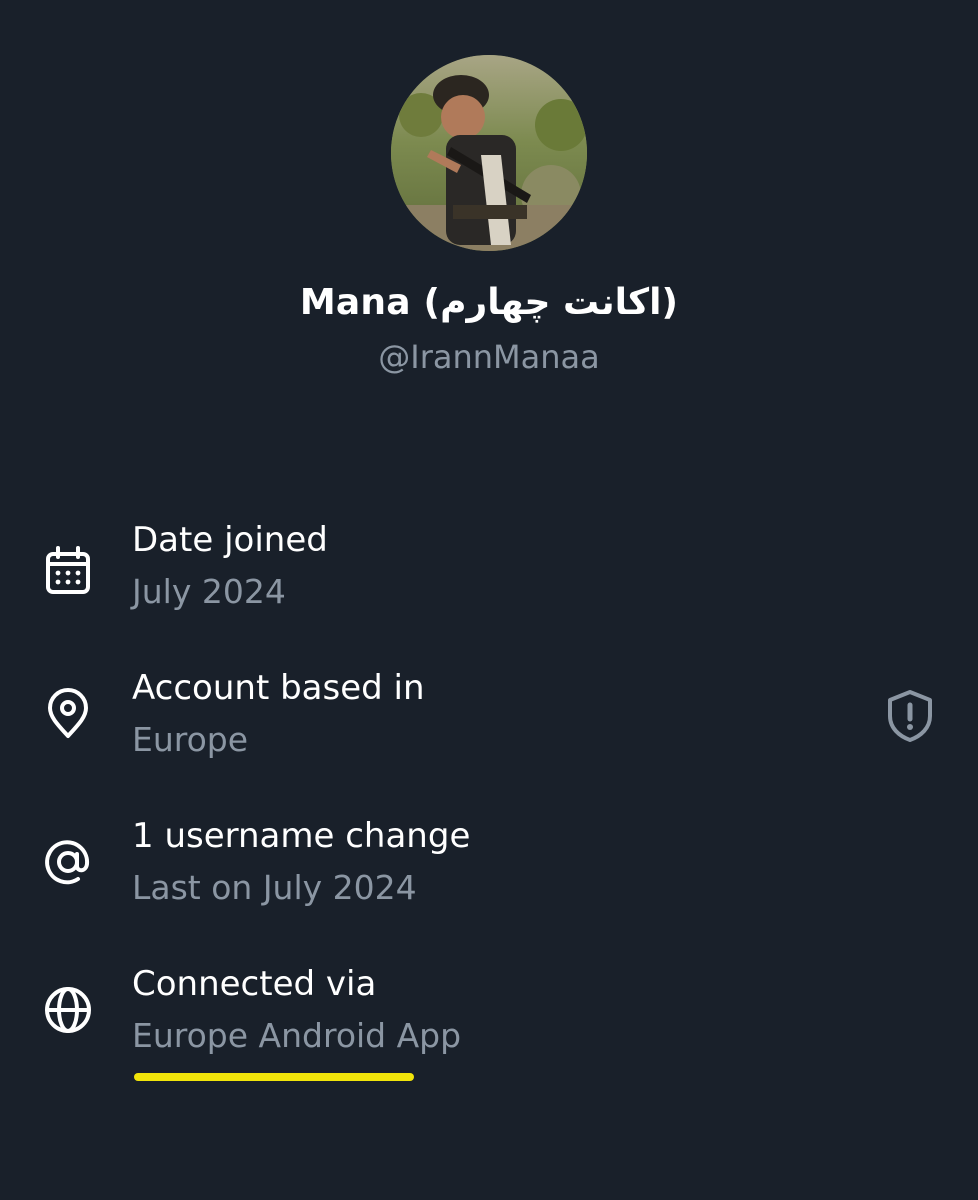 Image resolution: width=978 pixels, height=1200 pixels. Describe the element at coordinates (278, 688) in the screenshot. I see `account-based-in-label: Account based in` at that location.